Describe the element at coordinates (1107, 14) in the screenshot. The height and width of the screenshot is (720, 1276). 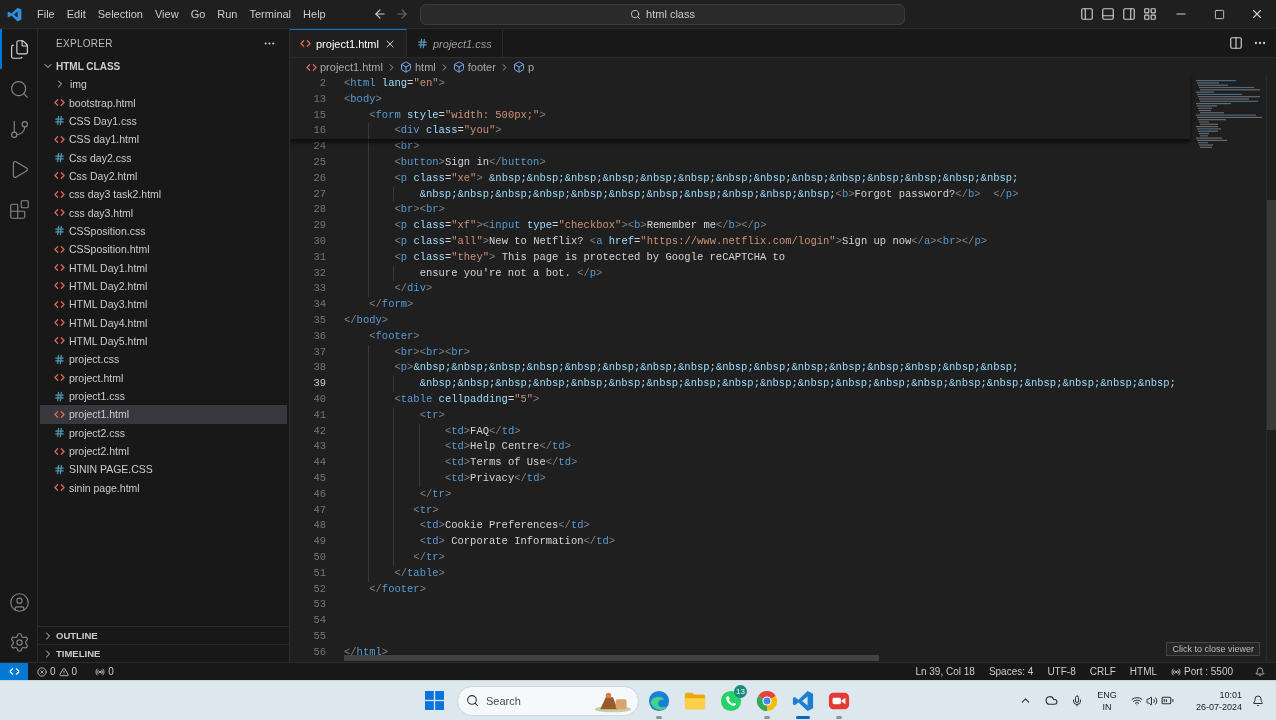
I see `panel-bottom-icon` at that location.